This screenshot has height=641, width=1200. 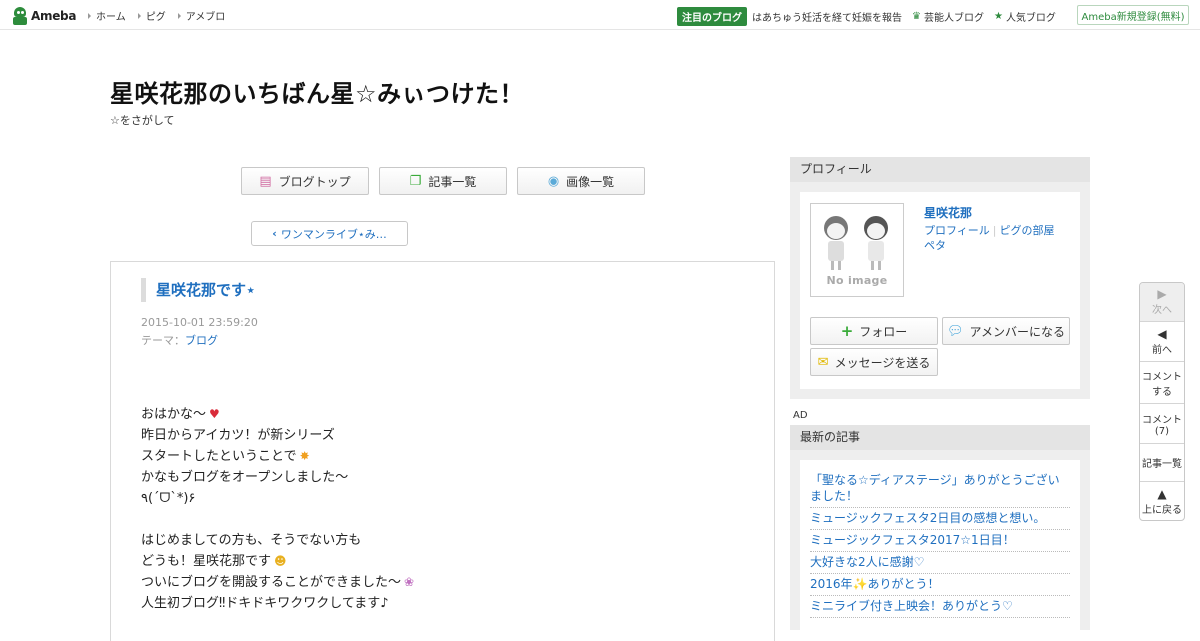 I want to click on recent-article-link: ミニライブ付き上映会！ありがとう♡, so click(x=940, y=607).